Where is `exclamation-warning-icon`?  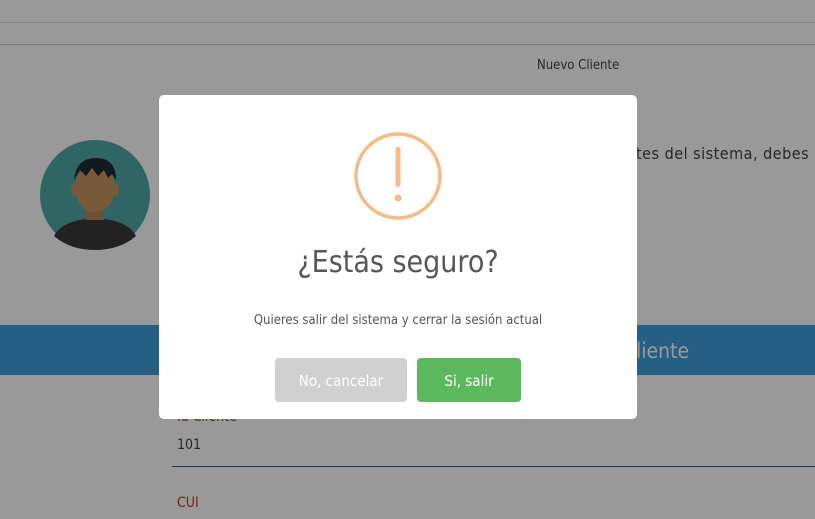 exclamation-warning-icon is located at coordinates (398, 176).